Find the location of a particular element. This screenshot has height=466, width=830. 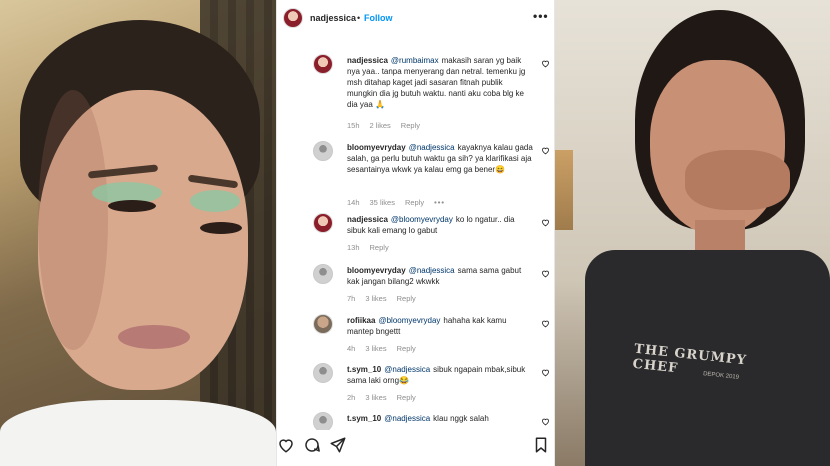

share-icon is located at coordinates (338, 445).